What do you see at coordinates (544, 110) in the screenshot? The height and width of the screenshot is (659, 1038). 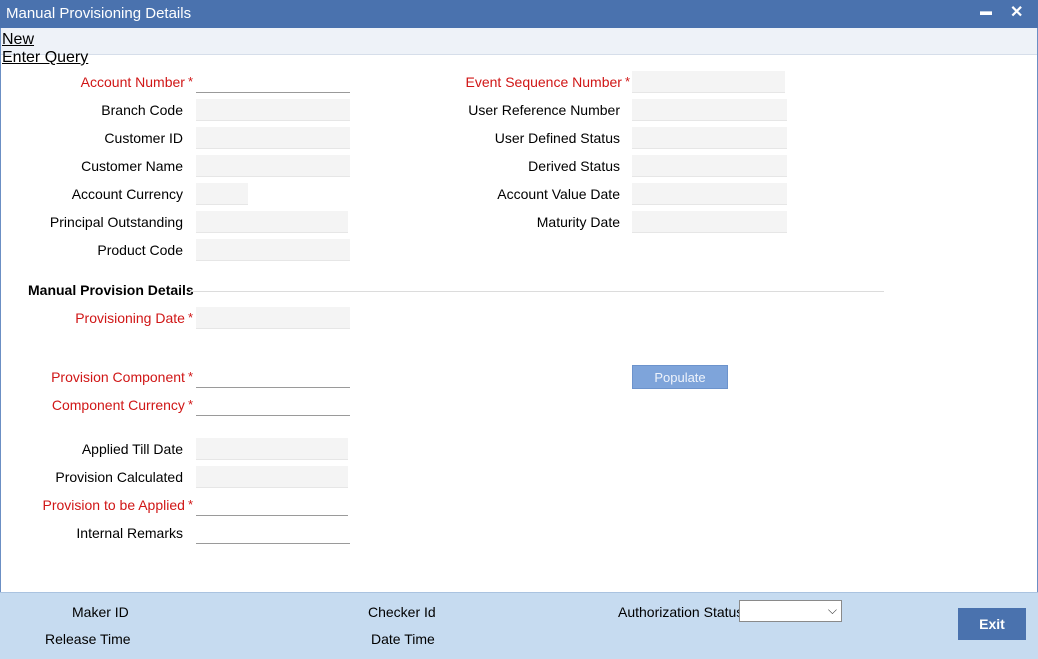 I see `user-reference-number-label: User Reference Number` at bounding box center [544, 110].